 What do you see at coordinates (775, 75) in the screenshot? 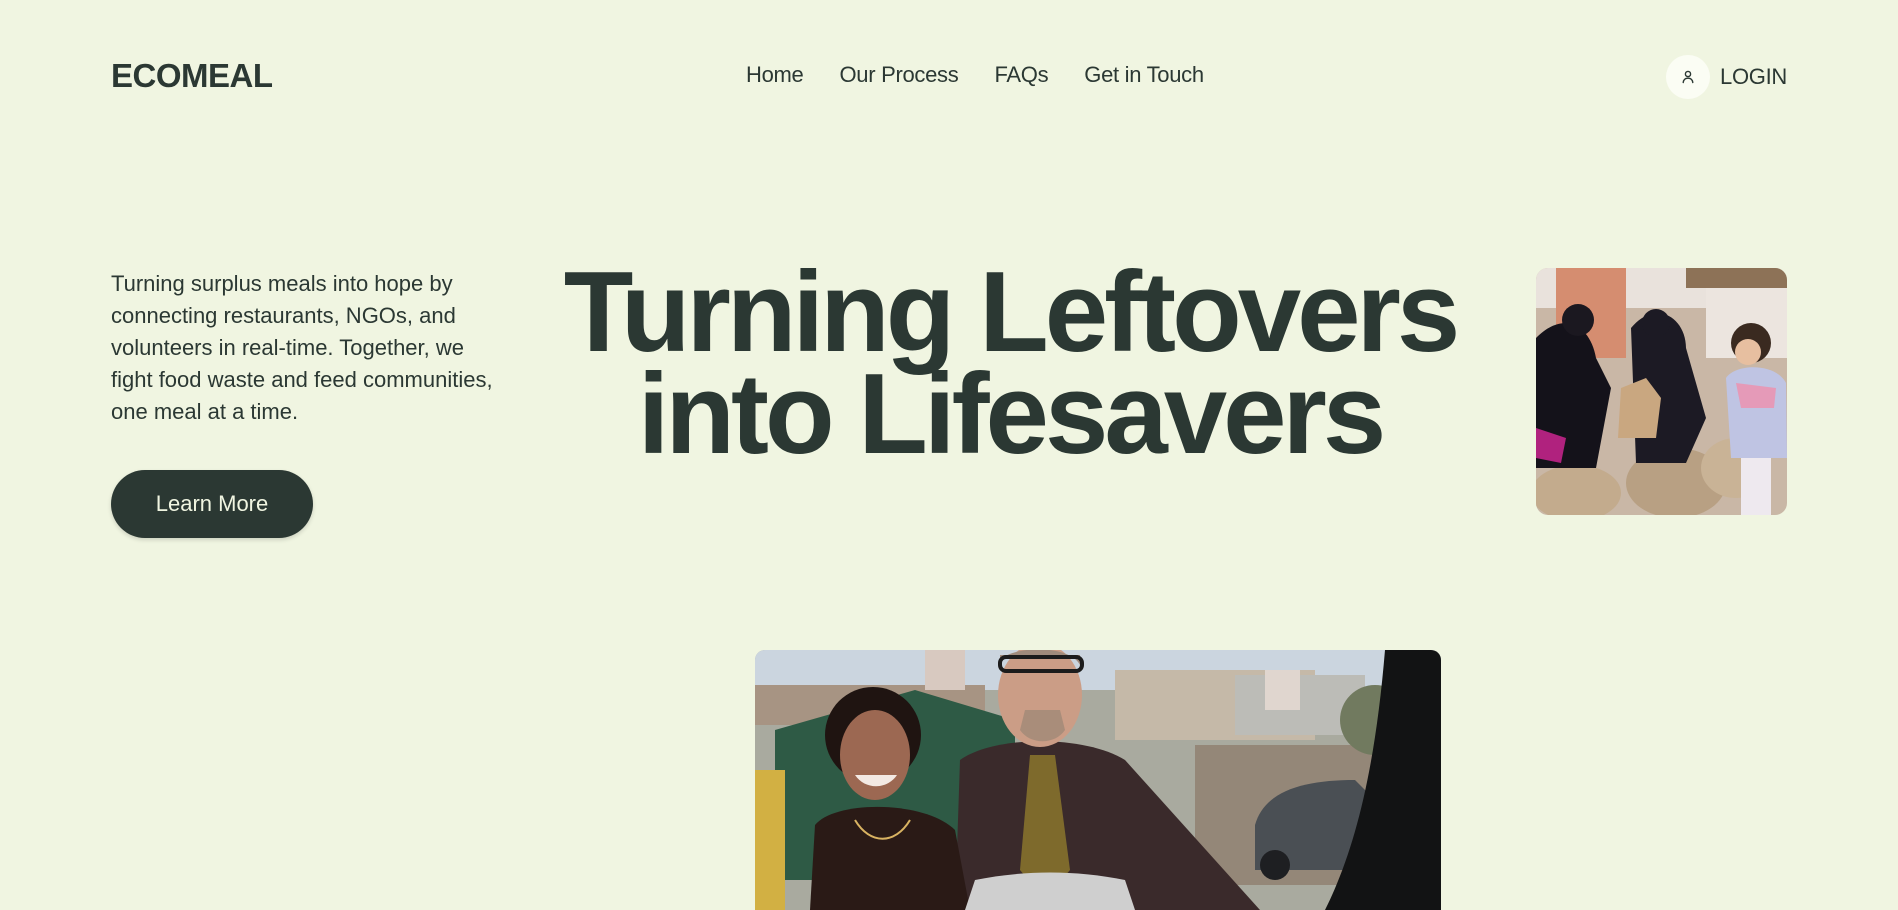
I see `nav-home: Home` at bounding box center [775, 75].